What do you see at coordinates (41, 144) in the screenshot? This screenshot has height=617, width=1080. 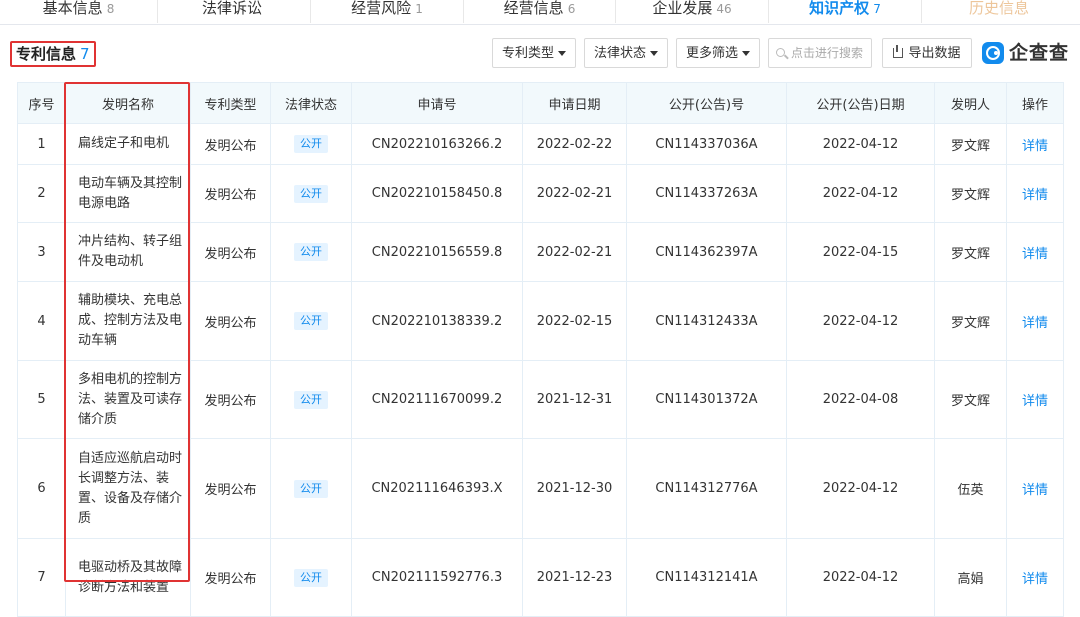 I see `cell-no: 1` at bounding box center [41, 144].